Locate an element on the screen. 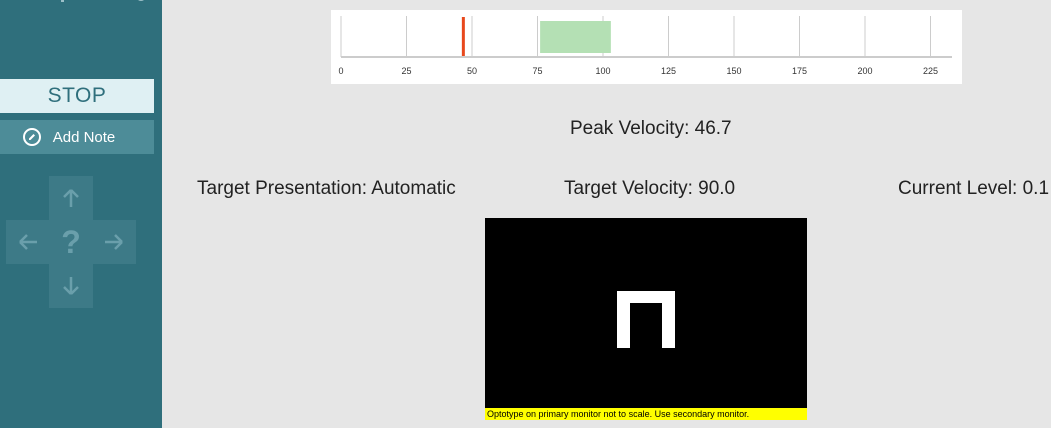 This screenshot has height=428, width=1051. arrow-up-icon is located at coordinates (71, 198).